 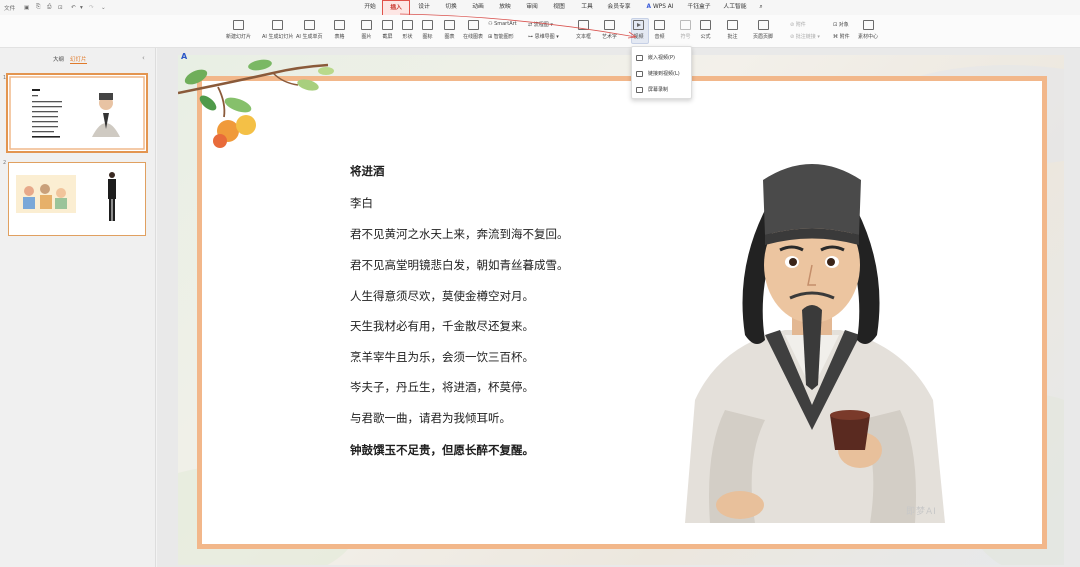 I want to click on poem-line: 天生我材必有用，千金散尽还复来。, so click(x=442, y=326).